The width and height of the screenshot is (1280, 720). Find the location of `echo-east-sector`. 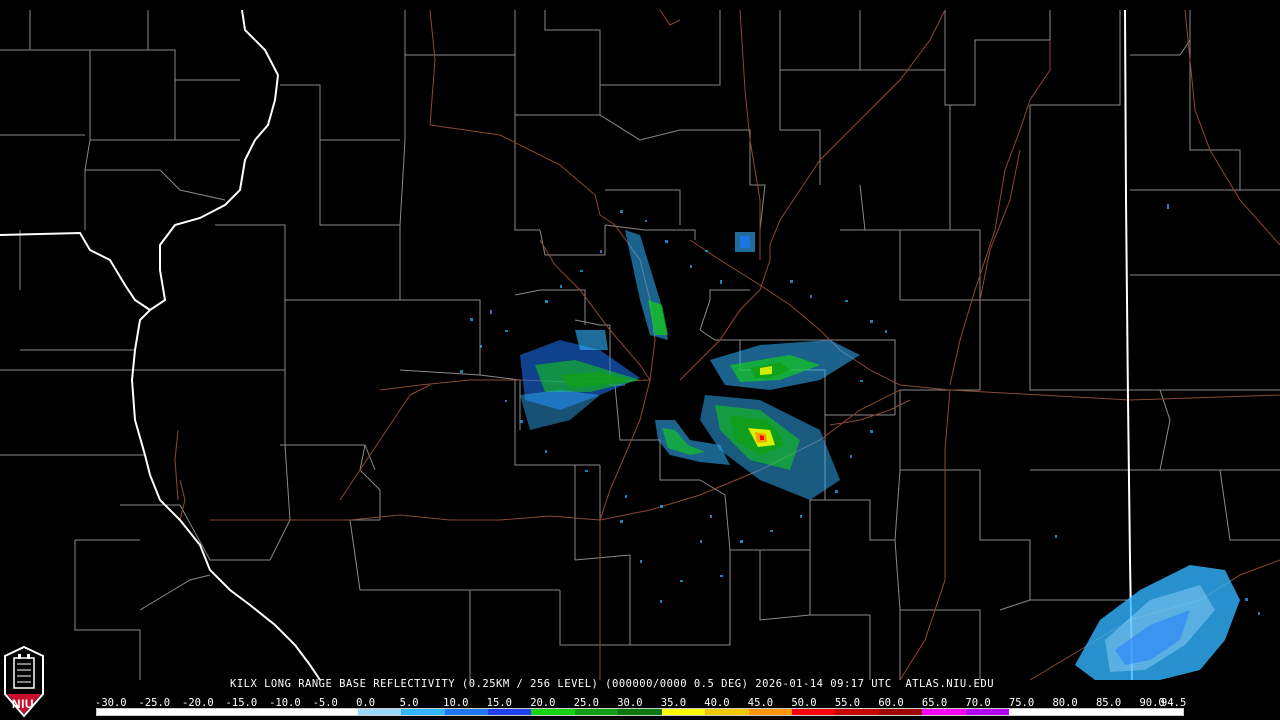

echo-east-sector is located at coordinates (785, 365).